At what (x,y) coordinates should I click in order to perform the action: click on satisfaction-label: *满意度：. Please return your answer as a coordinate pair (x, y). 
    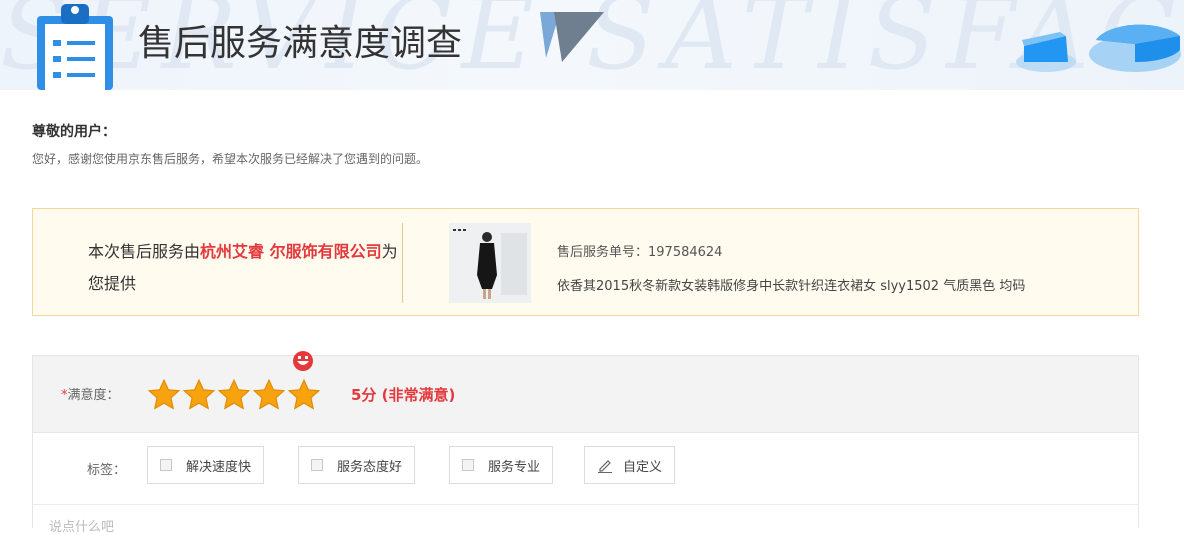
    Looking at the image, I should click on (90, 395).